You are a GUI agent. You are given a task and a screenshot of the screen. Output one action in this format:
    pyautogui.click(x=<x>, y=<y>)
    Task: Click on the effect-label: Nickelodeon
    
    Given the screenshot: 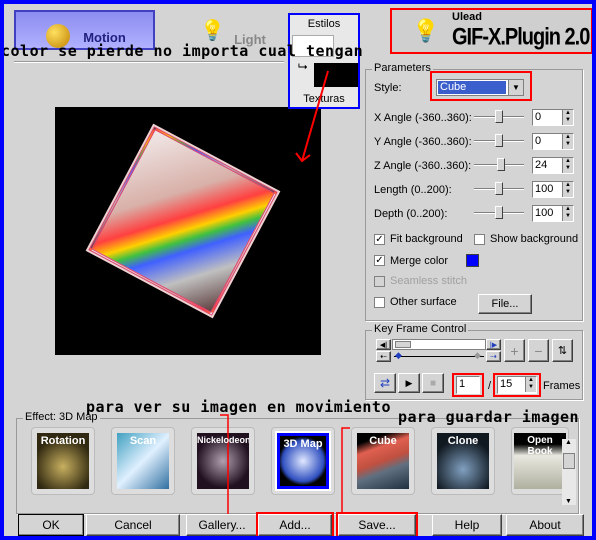 What is the action you would take?
    pyautogui.click(x=223, y=440)
    